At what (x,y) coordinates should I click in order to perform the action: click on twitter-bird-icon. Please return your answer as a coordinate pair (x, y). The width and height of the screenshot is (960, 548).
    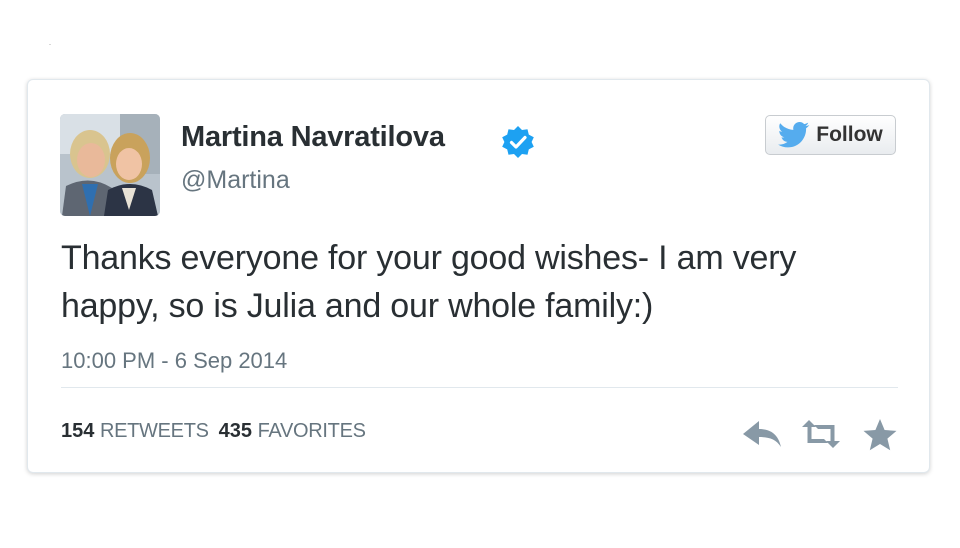
    Looking at the image, I should click on (794, 135).